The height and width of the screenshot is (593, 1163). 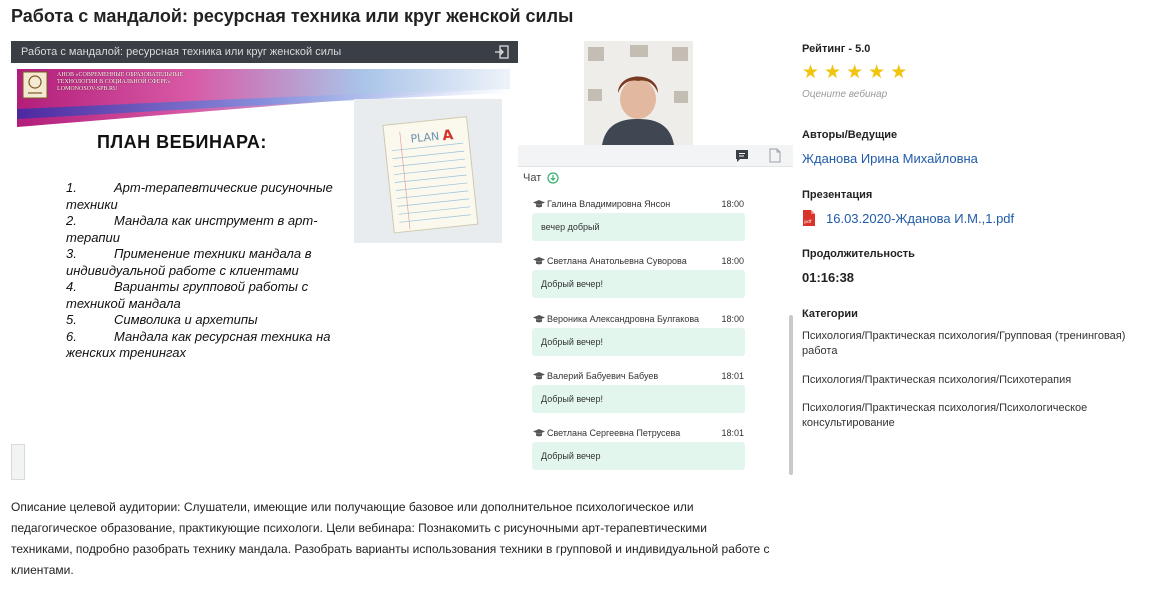 I want to click on chat-author: Вероника Александровна Булгакова, so click(x=623, y=319).